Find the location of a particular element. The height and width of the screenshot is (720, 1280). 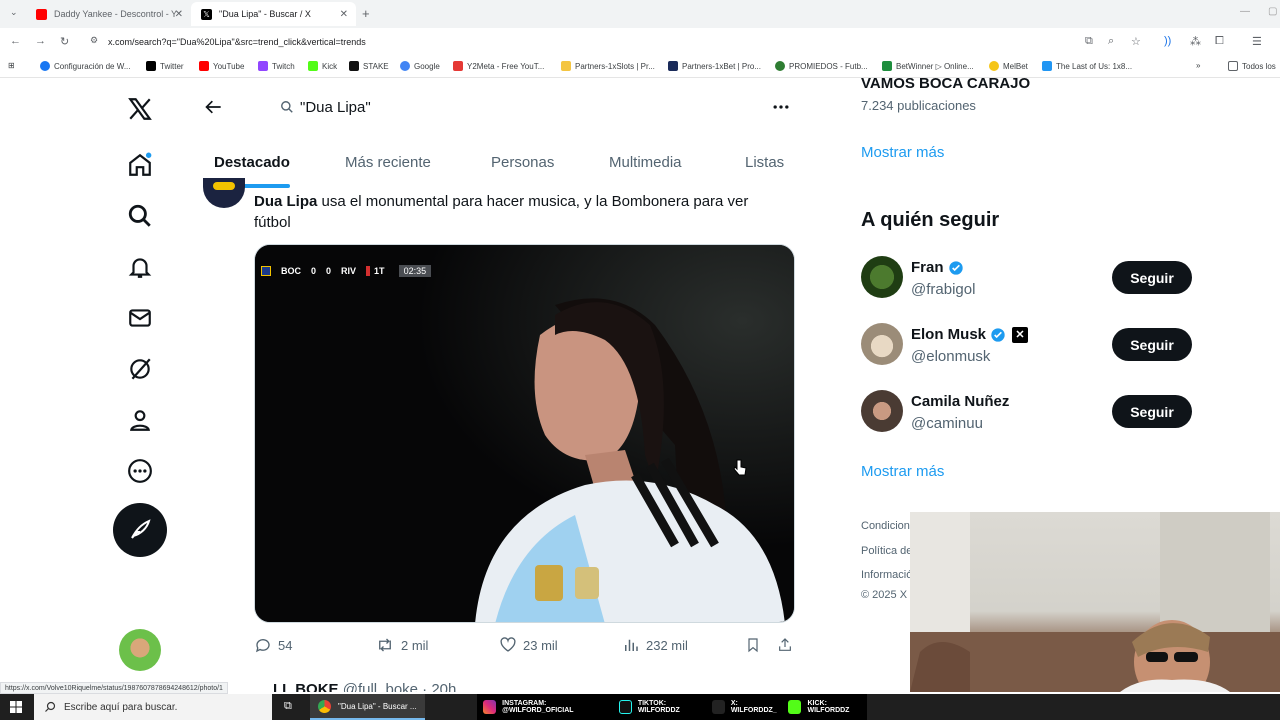

search-input: "Dua Lipa" is located at coordinates (499, 108).